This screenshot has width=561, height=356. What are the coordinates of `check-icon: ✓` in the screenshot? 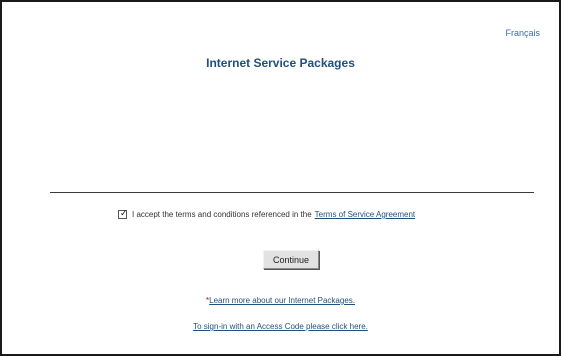 It's located at (124, 214).